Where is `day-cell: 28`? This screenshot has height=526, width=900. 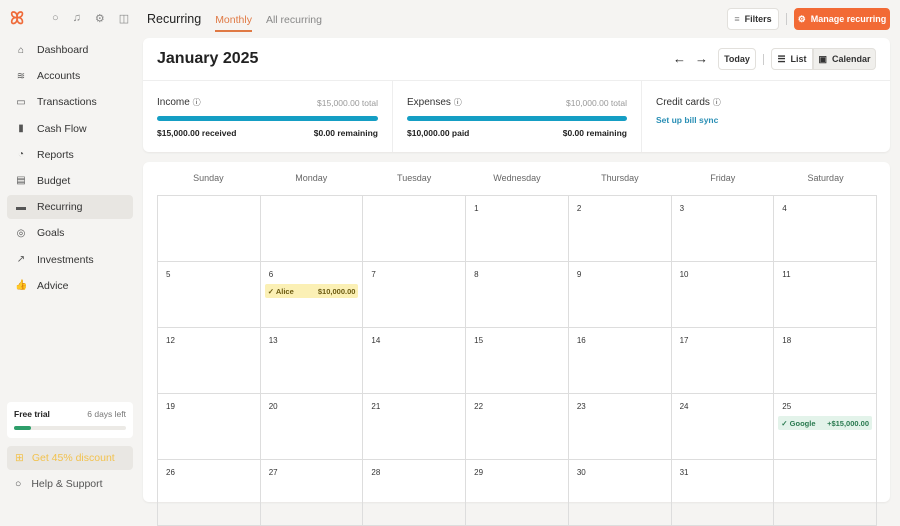
day-cell: 28 is located at coordinates (415, 493).